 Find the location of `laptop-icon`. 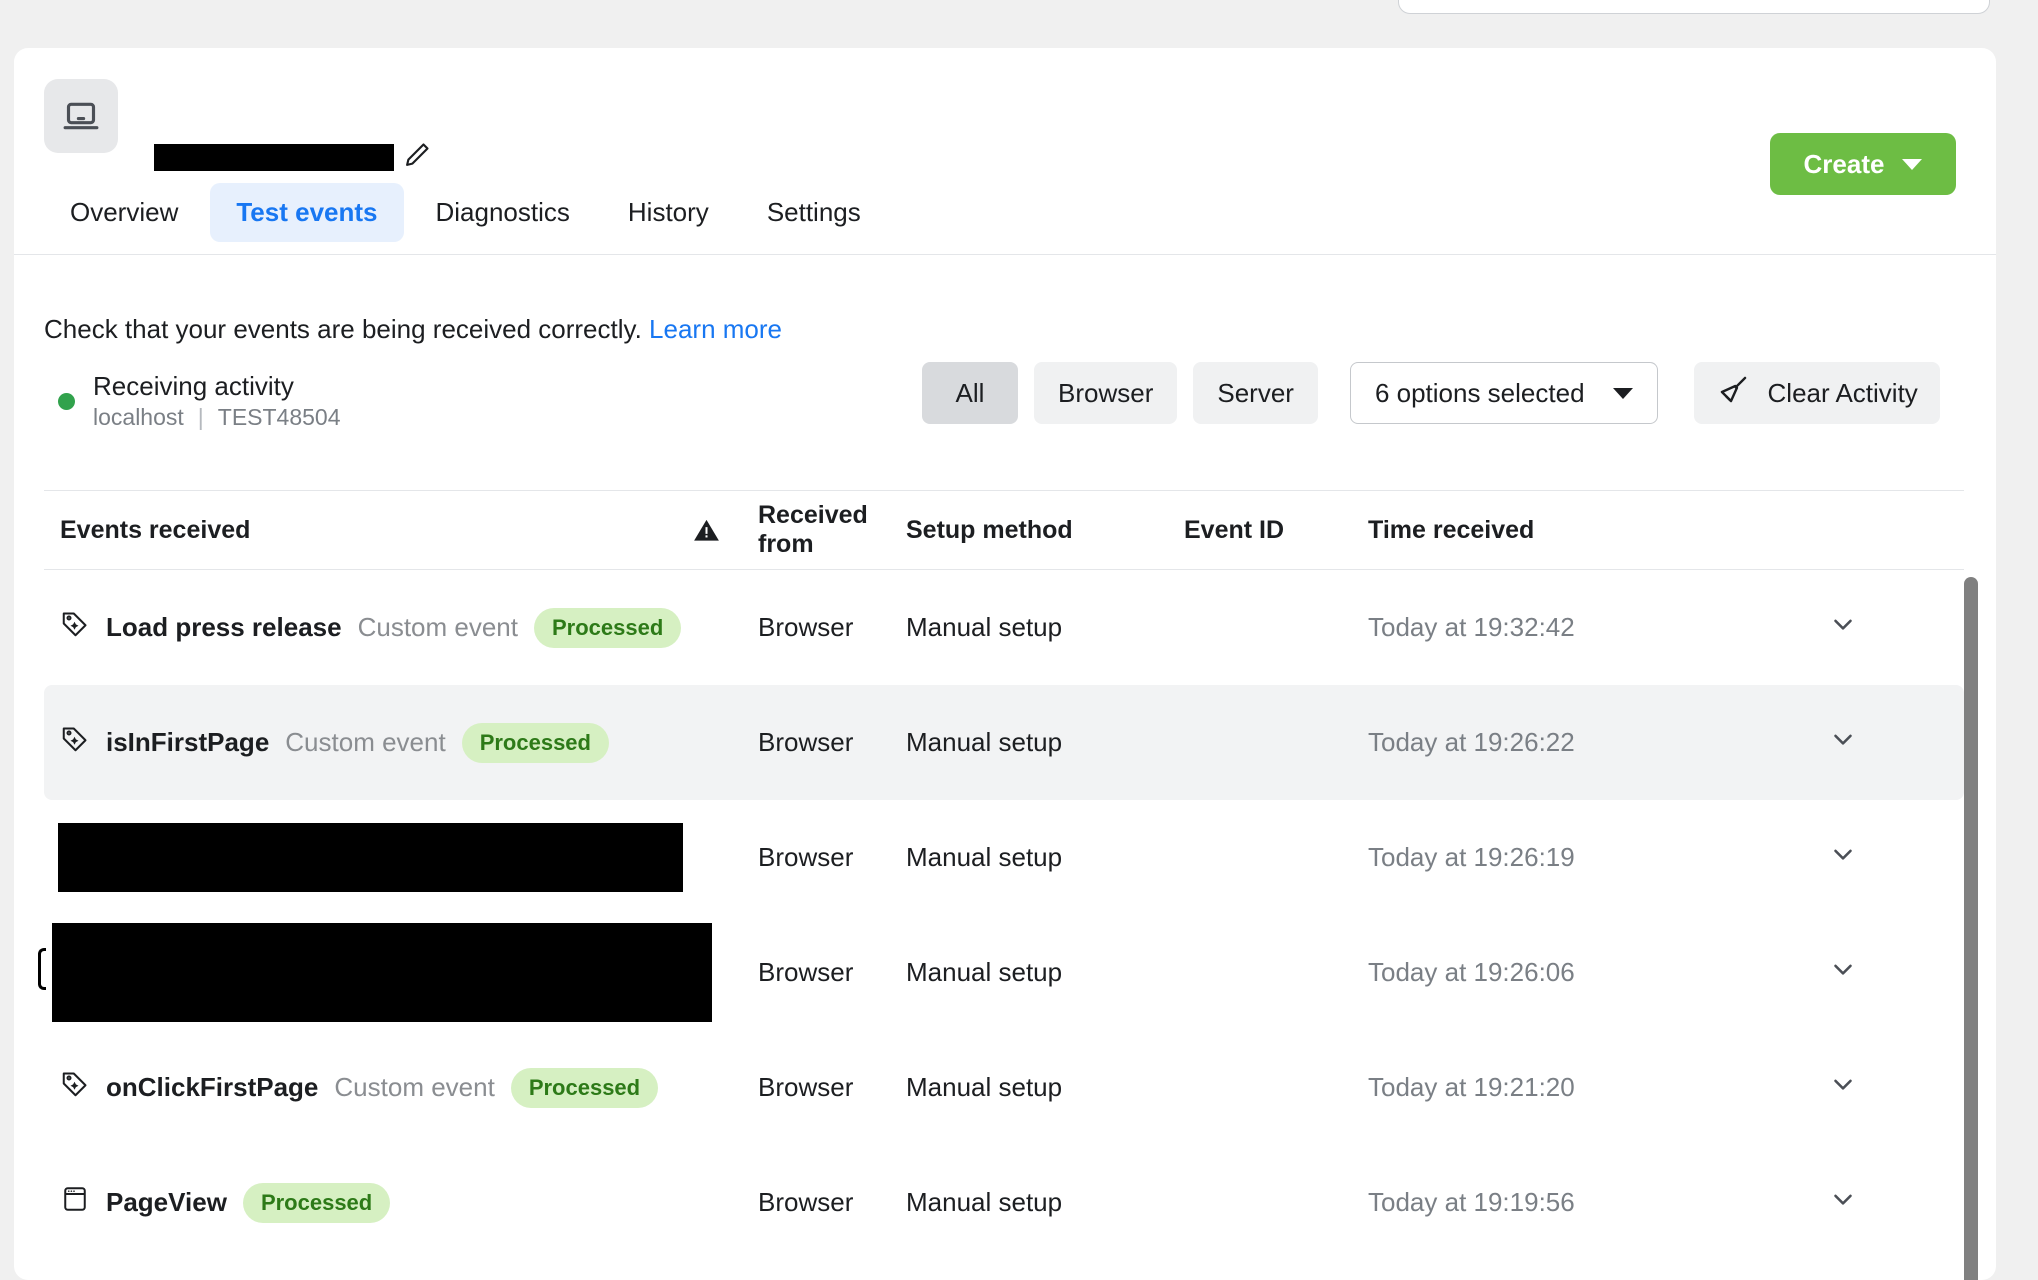

laptop-icon is located at coordinates (81, 116).